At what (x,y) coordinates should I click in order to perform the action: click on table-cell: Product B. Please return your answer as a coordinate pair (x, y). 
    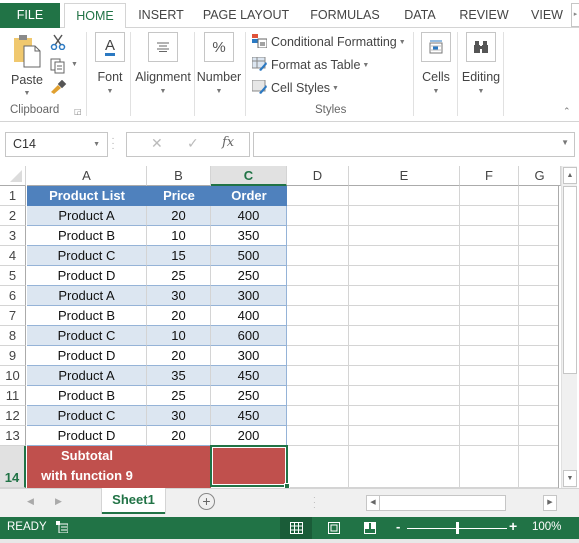
    Looking at the image, I should click on (87, 236).